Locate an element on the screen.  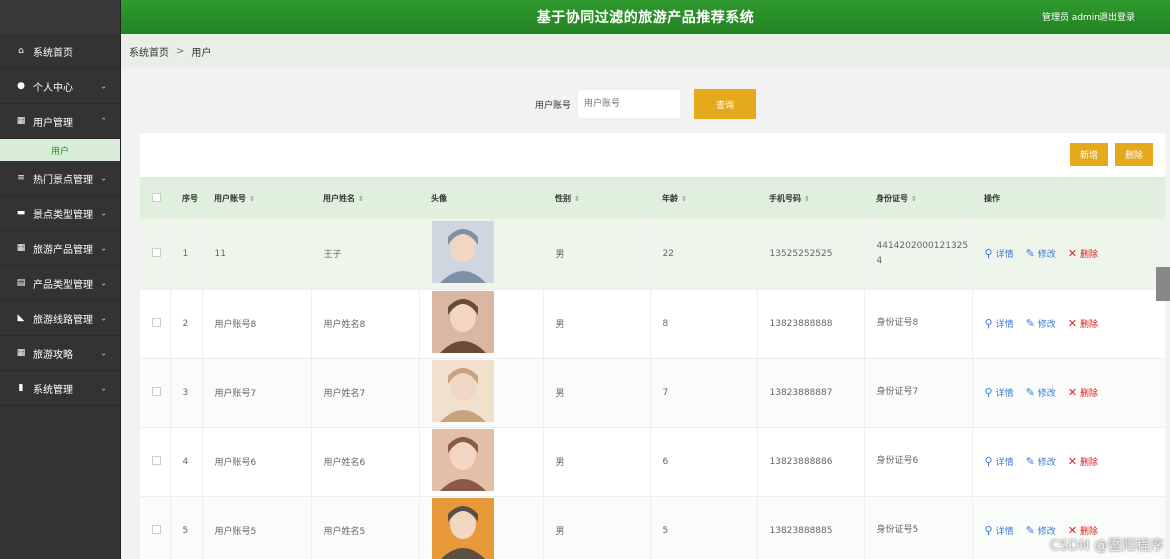
app-header: 基于协同过滤的旅游产品推荐系统 管理员 admin 退出登录 is located at coordinates (645, 17).